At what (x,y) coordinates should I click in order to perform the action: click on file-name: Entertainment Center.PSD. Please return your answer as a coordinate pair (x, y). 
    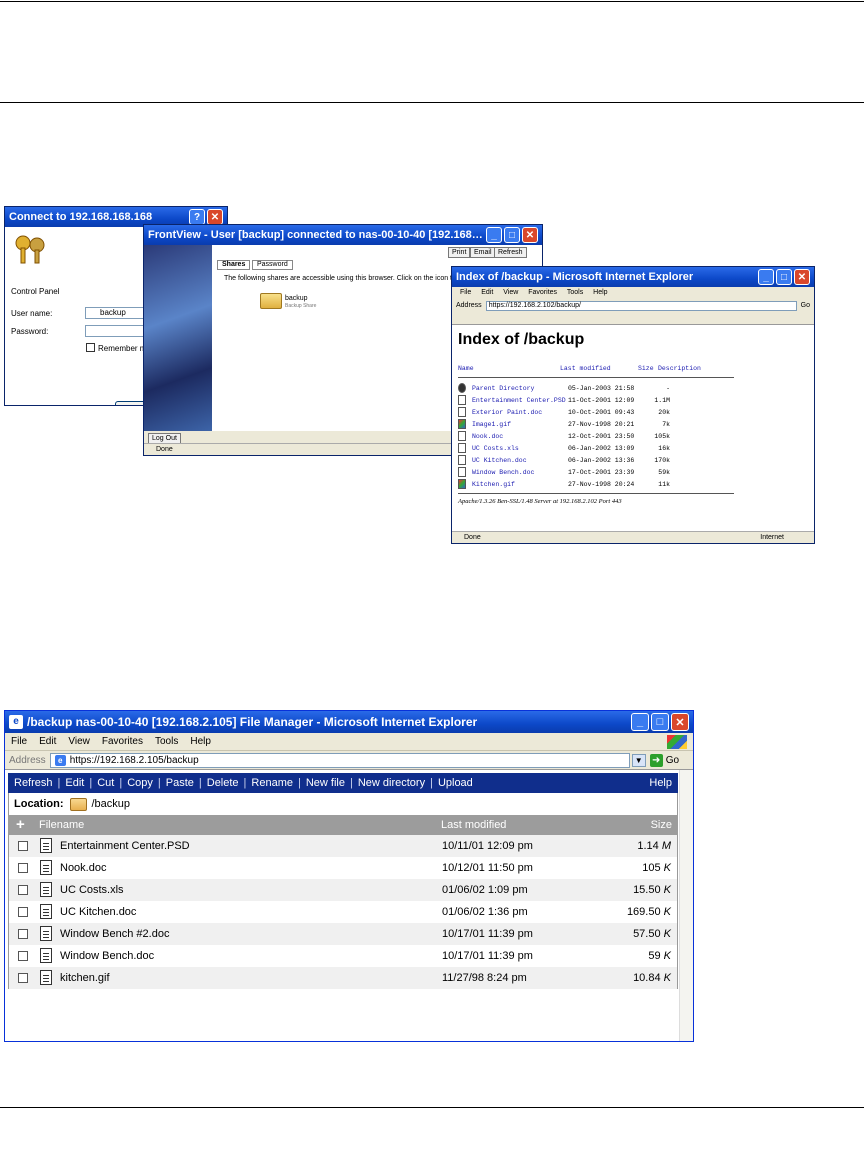
    Looking at the image, I should click on (125, 846).